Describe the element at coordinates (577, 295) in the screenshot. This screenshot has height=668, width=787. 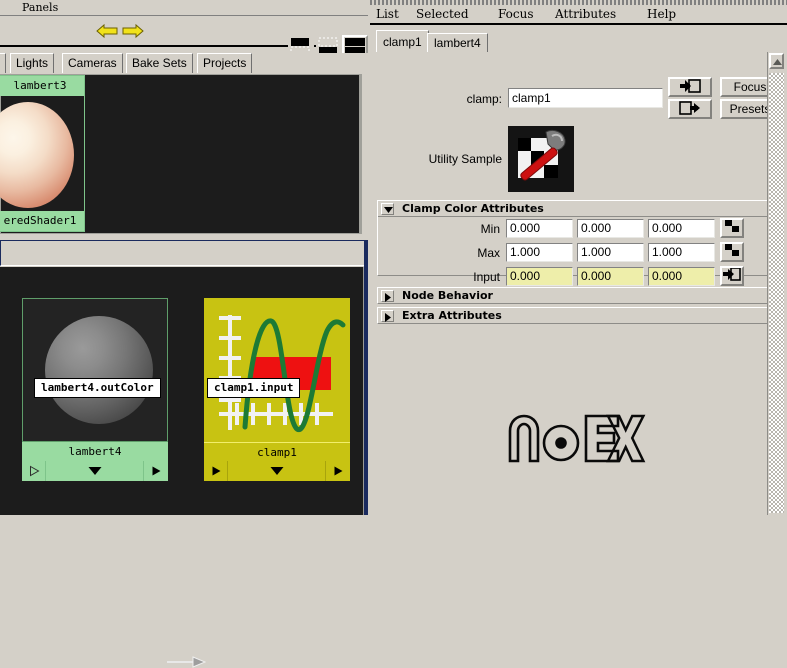
I see `section-header-node-behavior: Node Behavior` at that location.